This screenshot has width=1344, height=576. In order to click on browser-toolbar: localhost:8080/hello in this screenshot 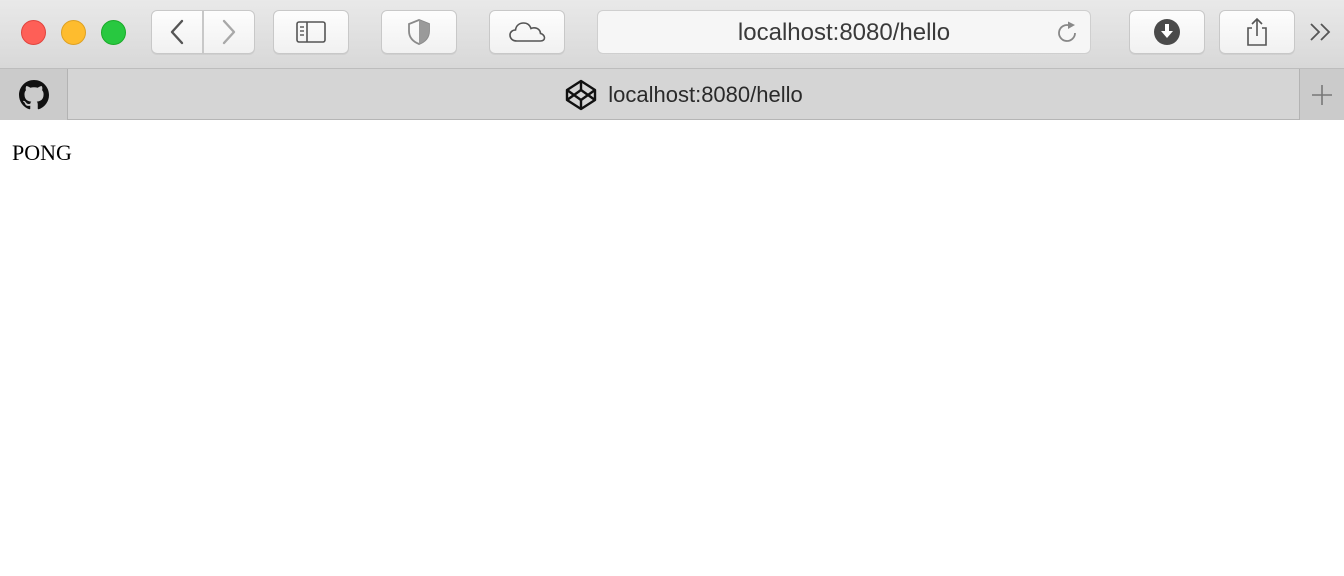, I will do `click(672, 34)`.